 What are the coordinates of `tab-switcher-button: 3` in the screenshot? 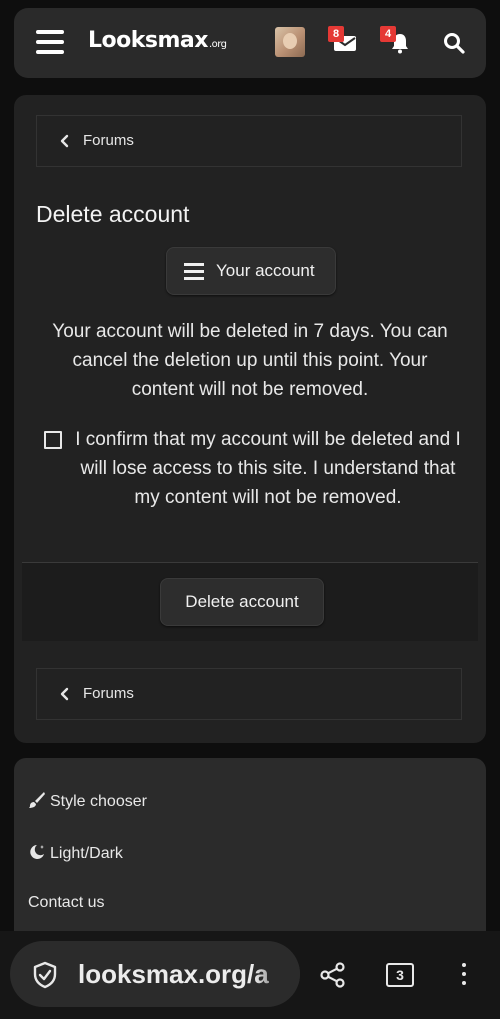 It's located at (400, 975).